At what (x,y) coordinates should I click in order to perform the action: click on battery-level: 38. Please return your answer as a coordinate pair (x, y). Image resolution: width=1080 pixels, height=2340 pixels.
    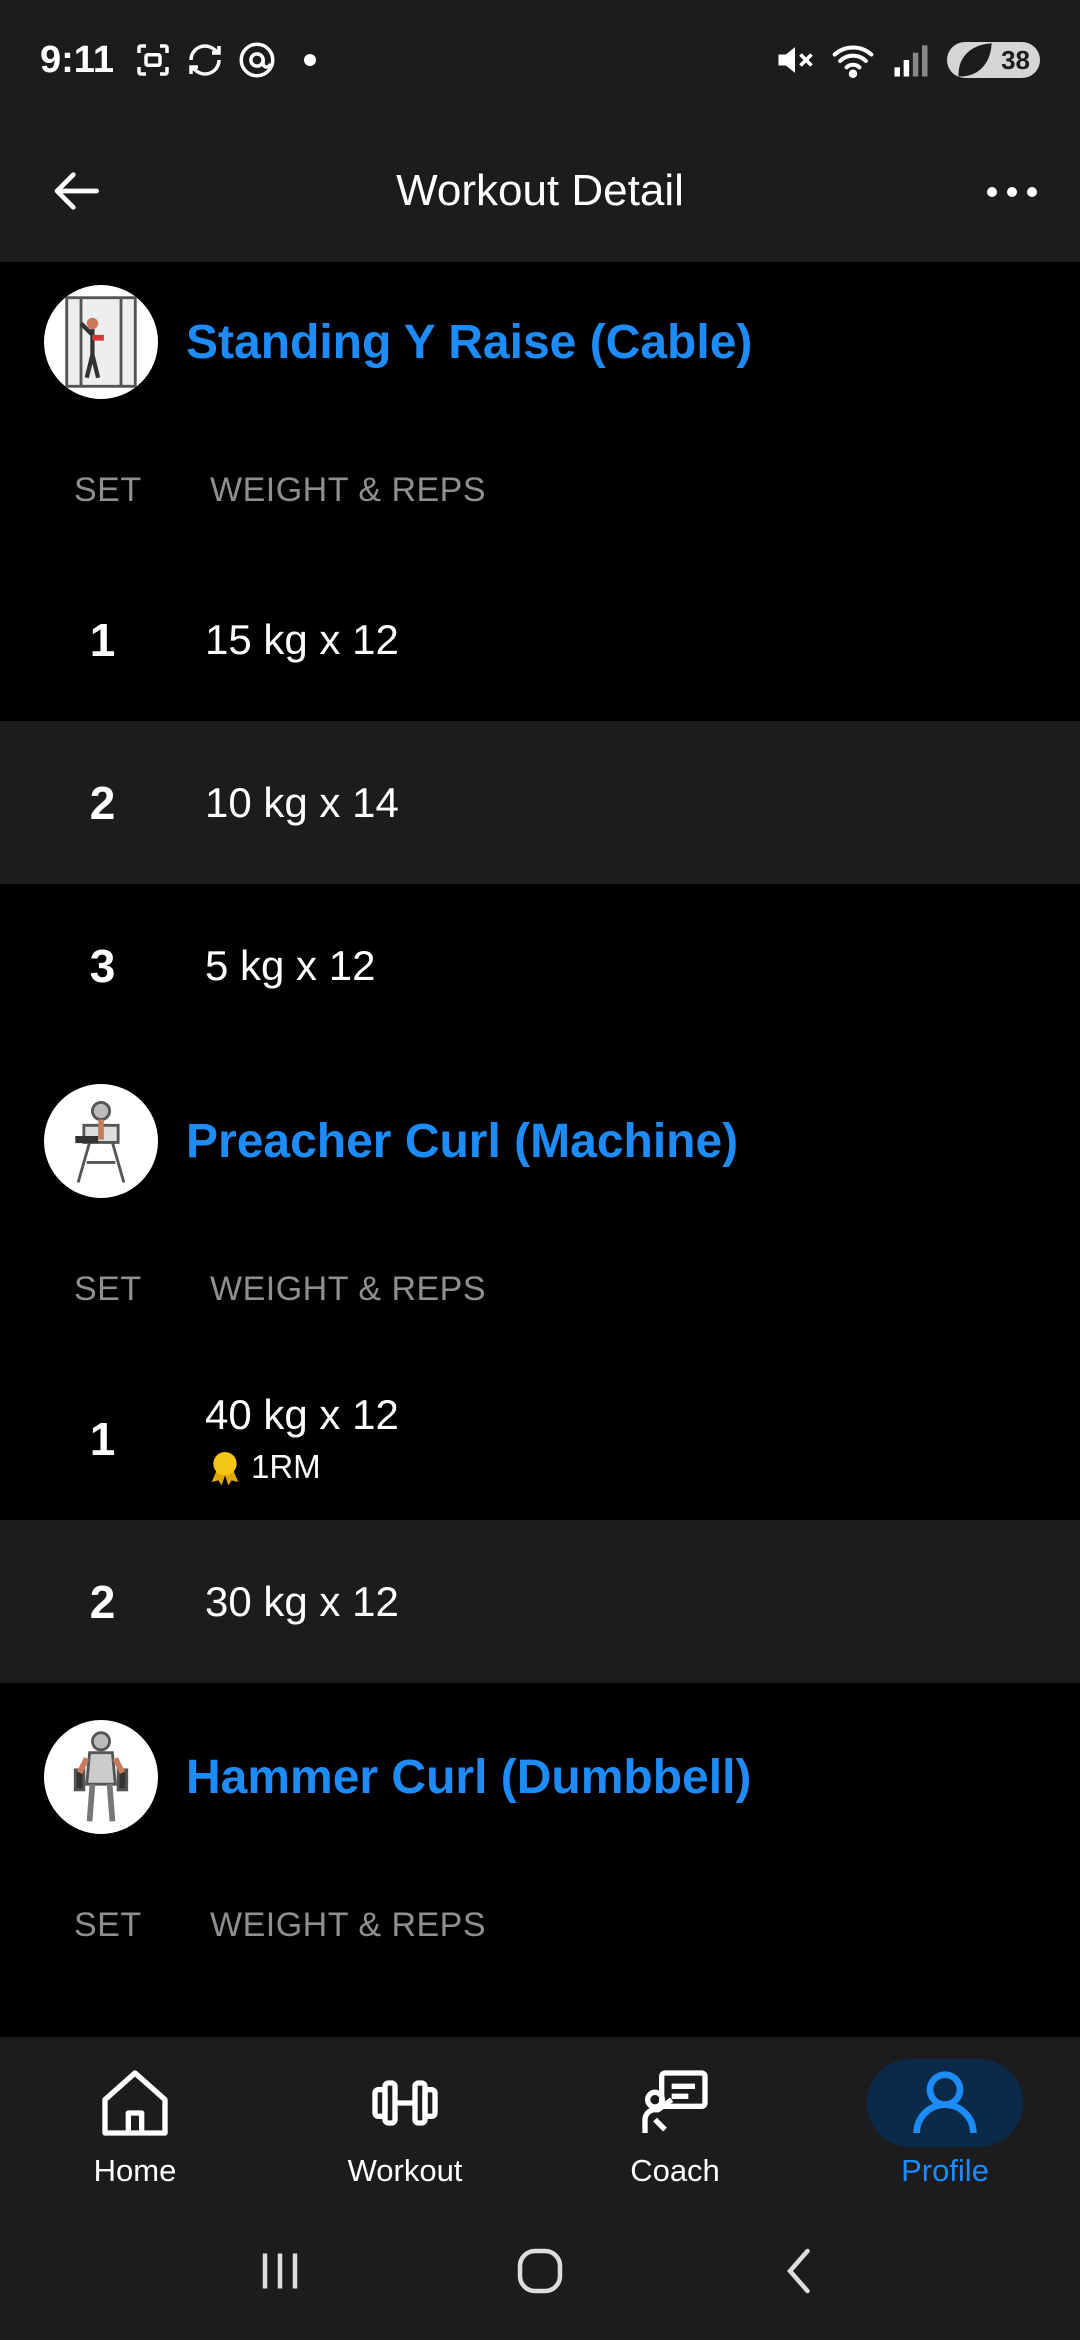
    Looking at the image, I should click on (1015, 59).